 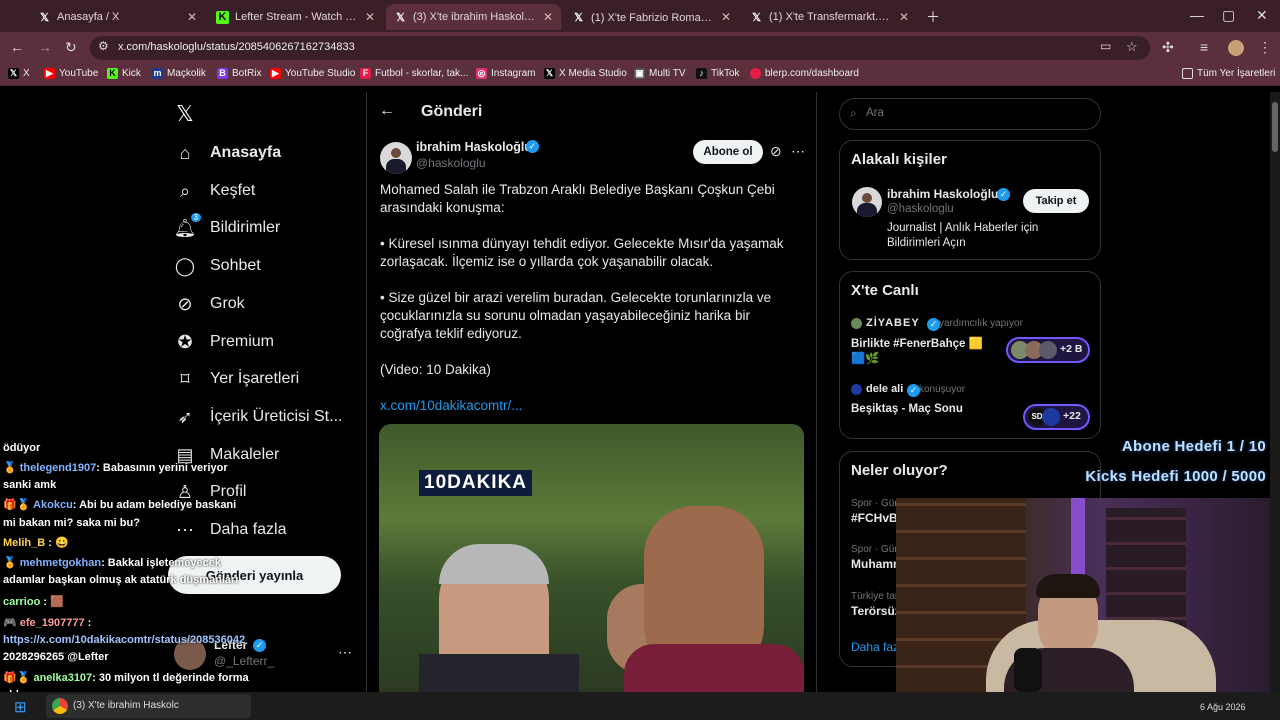 I want to click on maximize-icon: ▢, so click(x=1228, y=15).